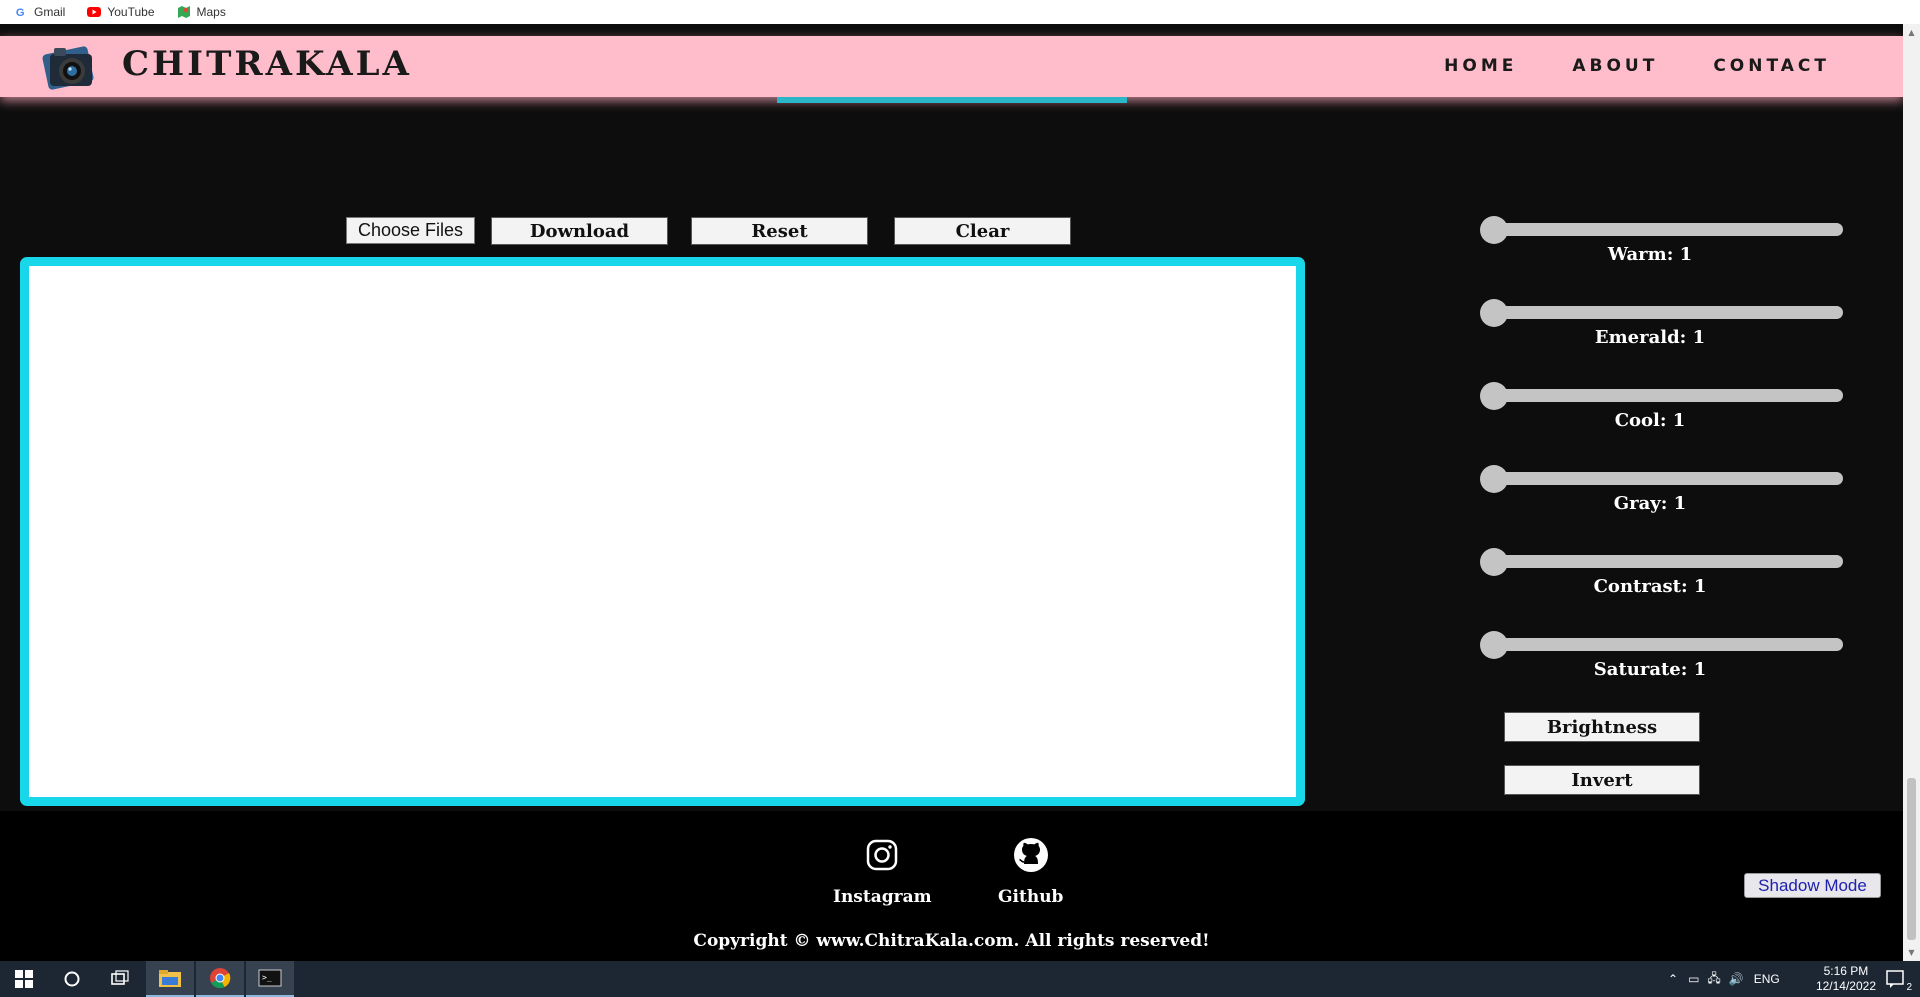 The height and width of the screenshot is (997, 1920). What do you see at coordinates (1663, 644) in the screenshot?
I see `saturate-slider-track` at bounding box center [1663, 644].